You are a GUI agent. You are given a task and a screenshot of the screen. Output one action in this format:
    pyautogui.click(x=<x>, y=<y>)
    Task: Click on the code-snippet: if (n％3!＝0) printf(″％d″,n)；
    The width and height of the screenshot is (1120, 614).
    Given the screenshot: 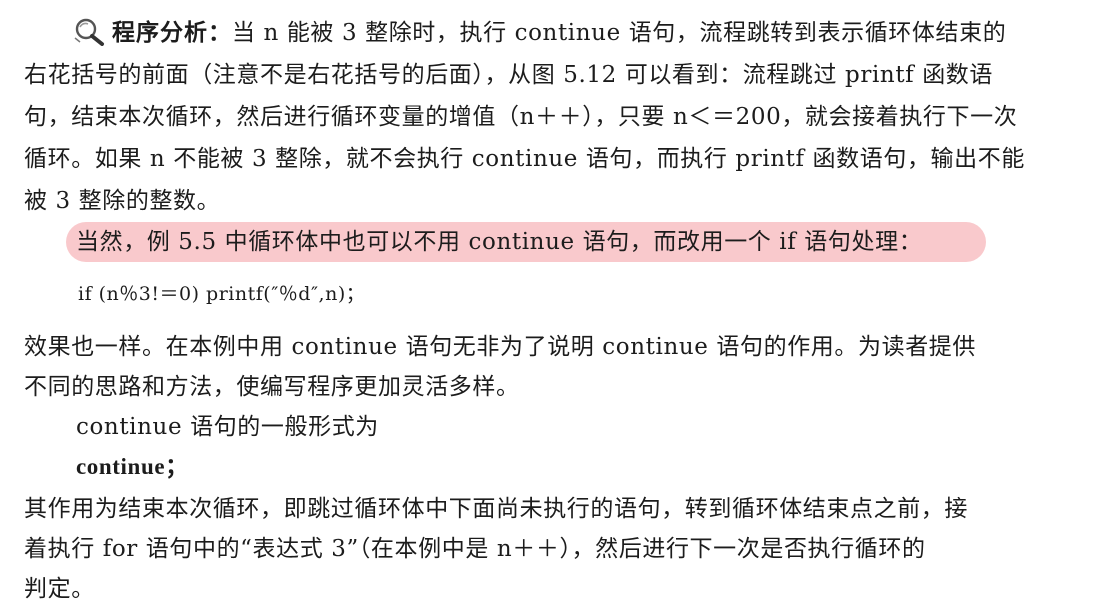 What is the action you would take?
    pyautogui.click(x=222, y=294)
    